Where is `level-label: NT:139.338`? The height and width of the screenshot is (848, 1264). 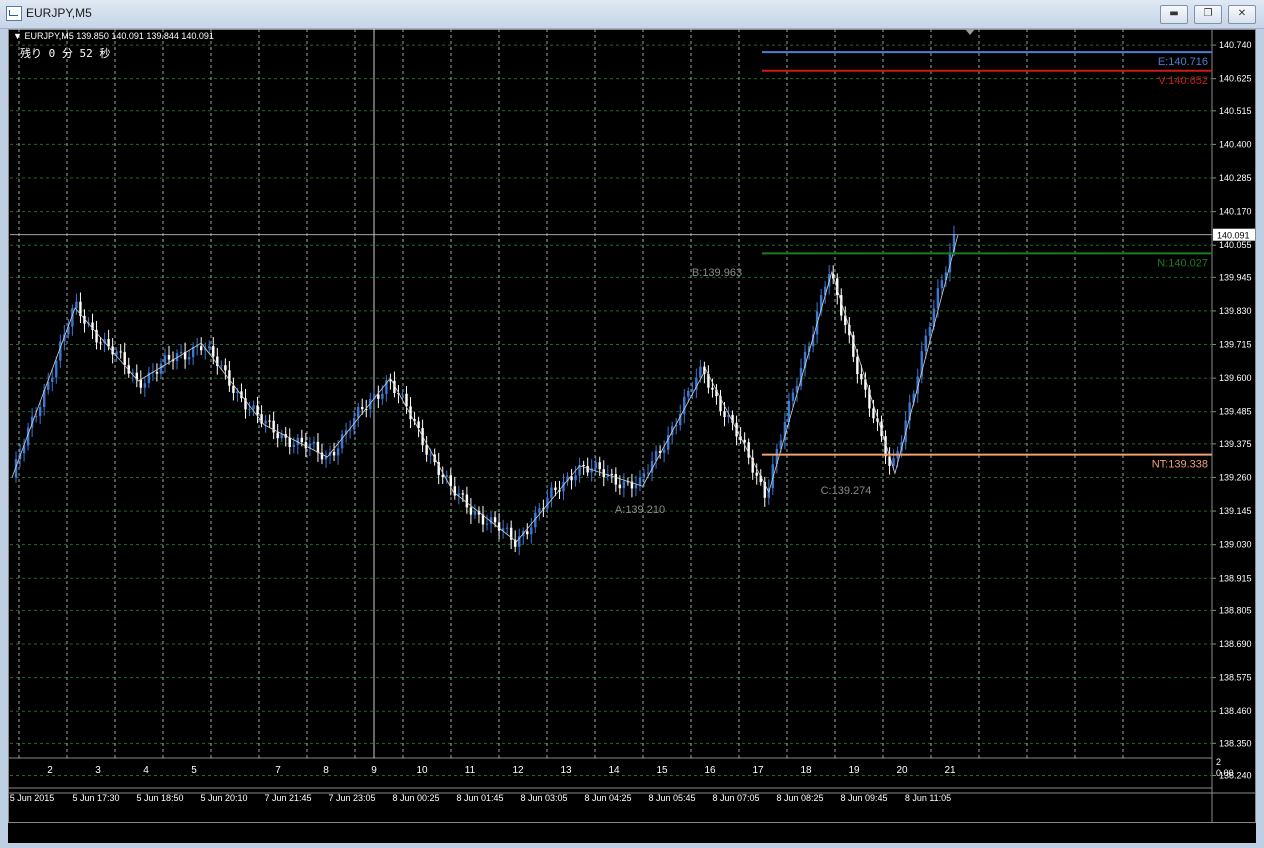
level-label: NT:139.338 is located at coordinates (1180, 465).